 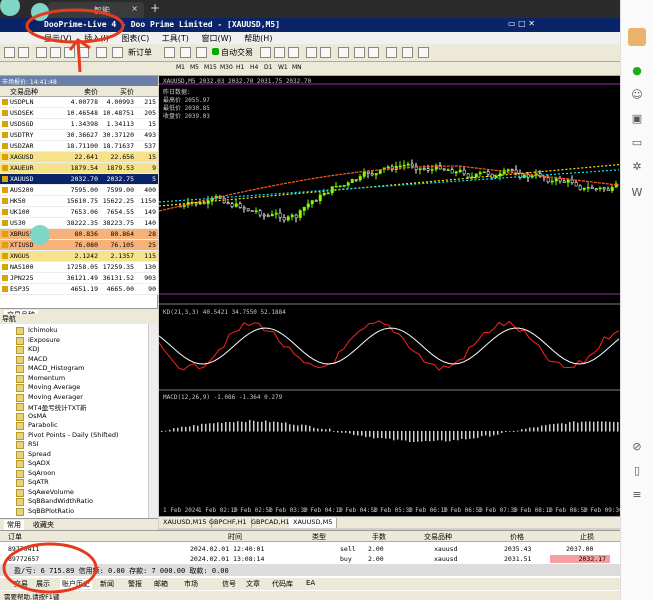 What do you see at coordinates (637, 95) in the screenshot?
I see `contacts-icon: ☺` at bounding box center [637, 95].